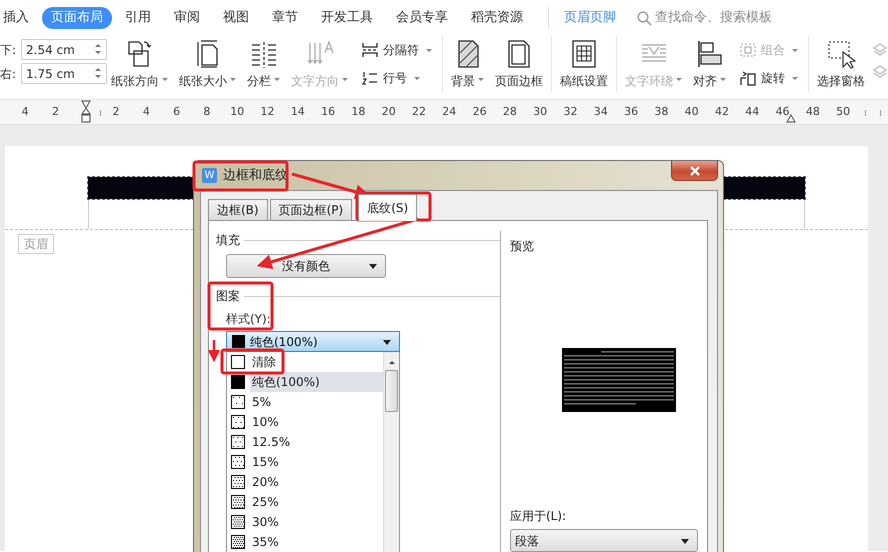 This screenshot has width=888, height=552. I want to click on menu-tab: 审阅, so click(187, 18).